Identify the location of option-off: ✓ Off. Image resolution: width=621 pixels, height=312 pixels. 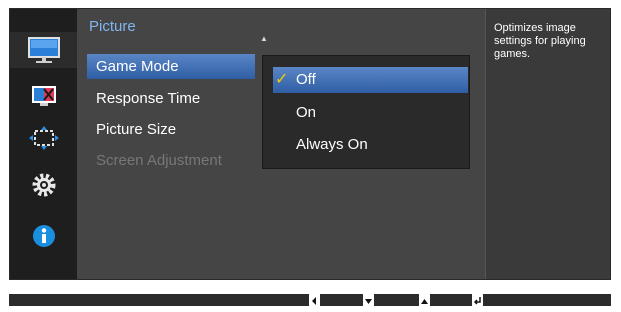
(370, 80).